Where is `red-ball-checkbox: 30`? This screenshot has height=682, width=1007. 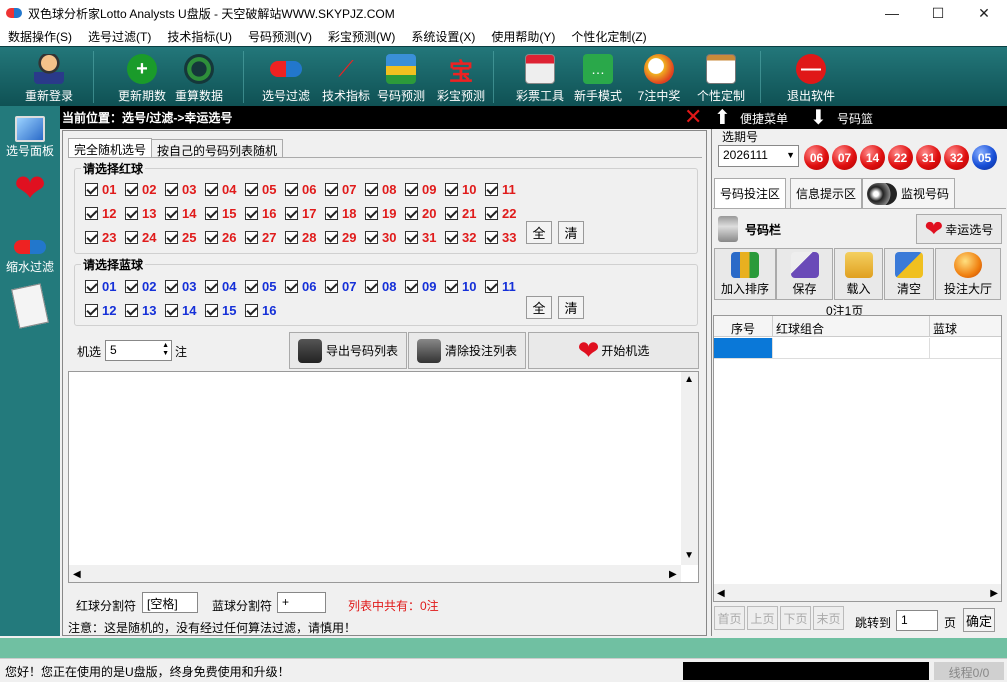 red-ball-checkbox: 30 is located at coordinates (380, 237).